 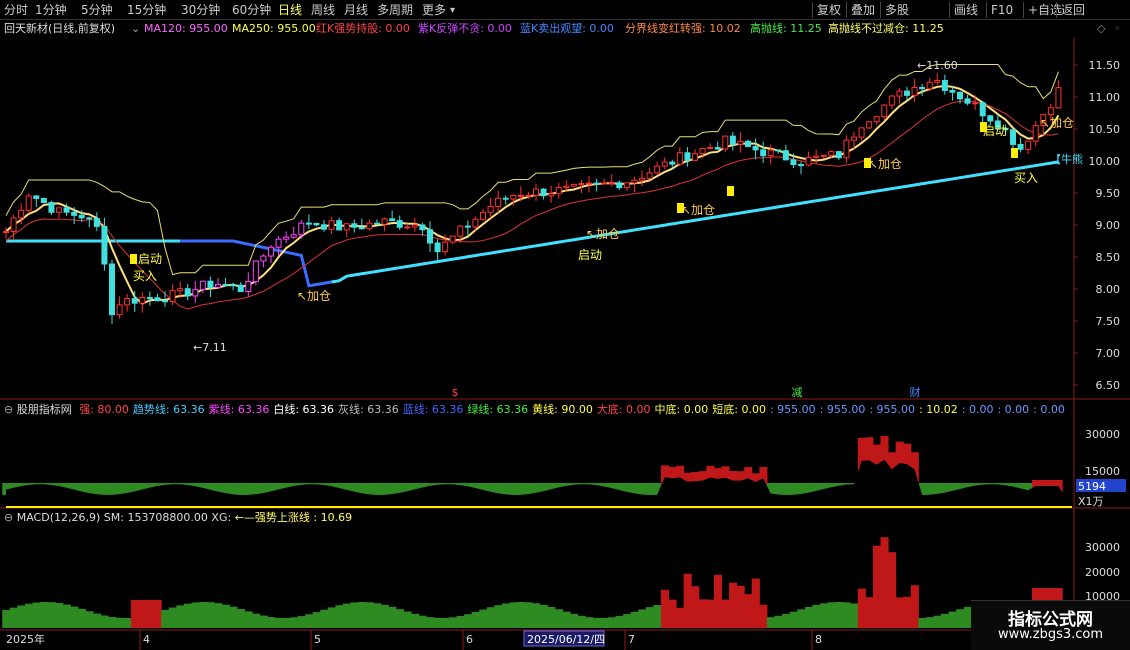 What do you see at coordinates (566, 639) in the screenshot?
I see `date-cursor-label: 2025/06/12/四` at bounding box center [566, 639].